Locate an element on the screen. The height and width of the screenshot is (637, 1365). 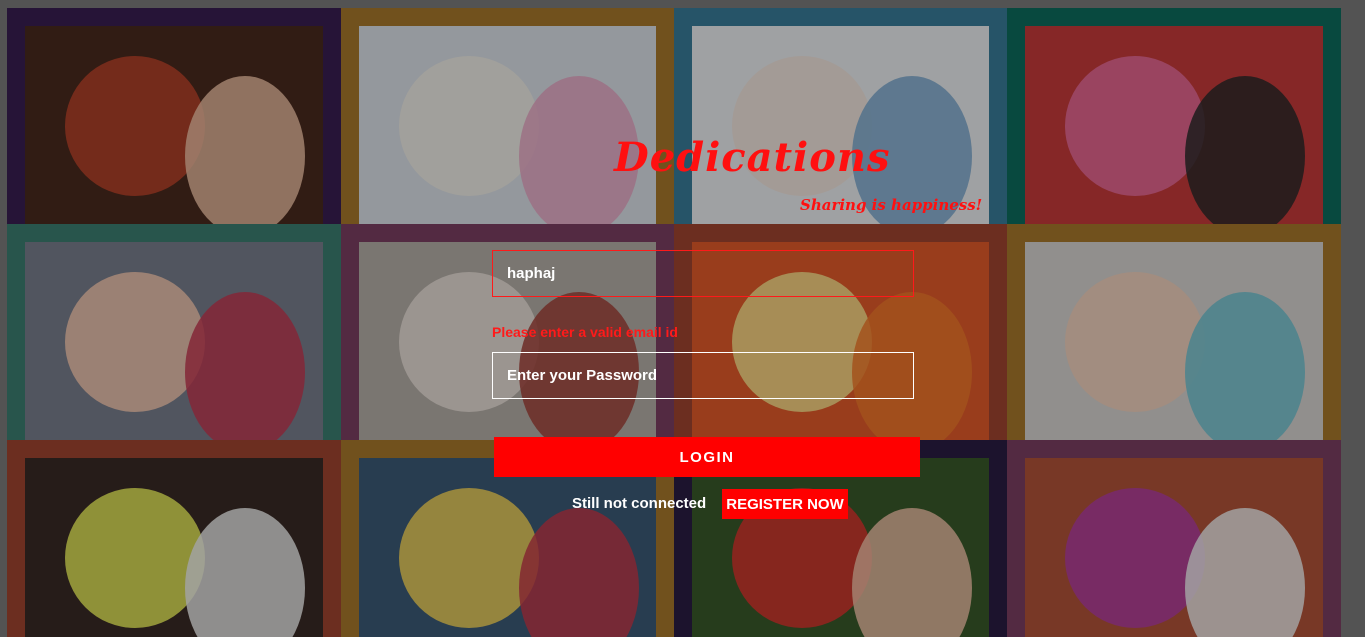
brand-tagline: Sharing is happiness! is located at coordinates (891, 205).